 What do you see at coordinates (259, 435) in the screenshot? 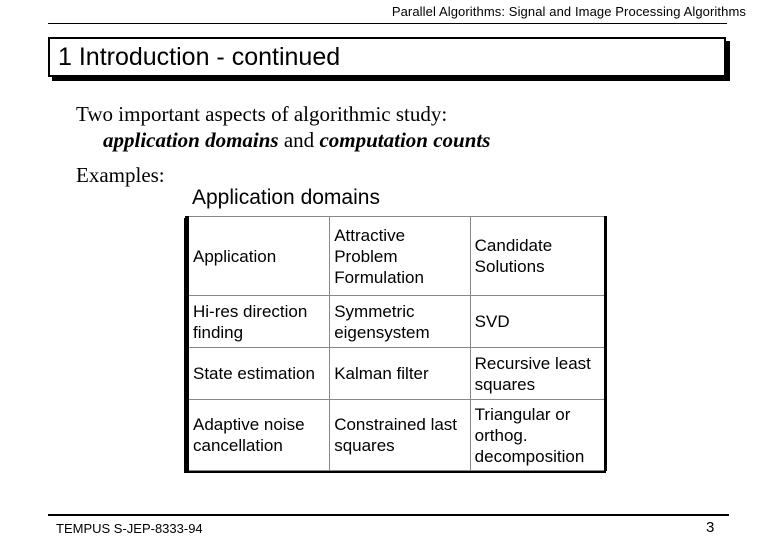
I see `table-cell: Adaptive noise cancellation` at bounding box center [259, 435].